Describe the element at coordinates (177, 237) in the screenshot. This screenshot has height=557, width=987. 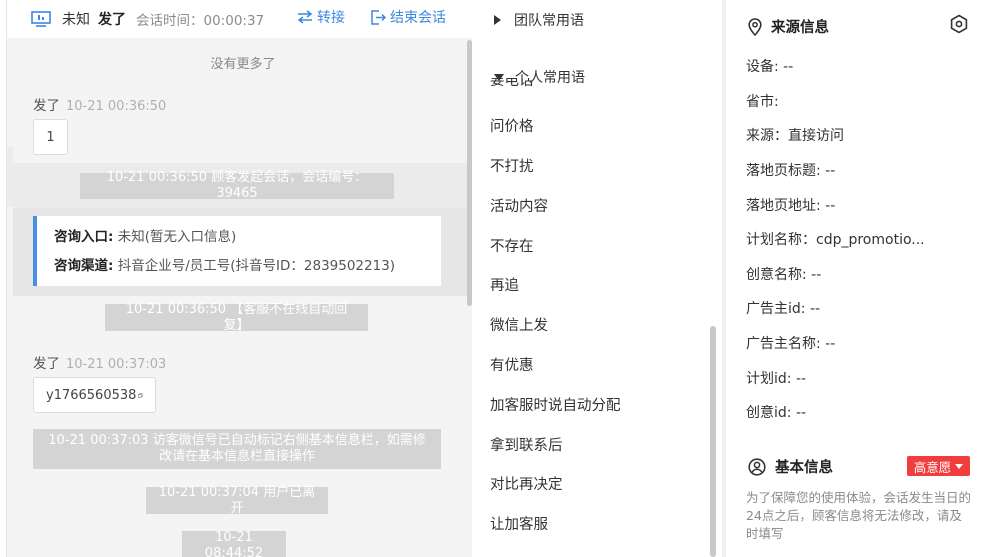
I see `consult-entry-value: 未知(暂无入口信息)` at that location.